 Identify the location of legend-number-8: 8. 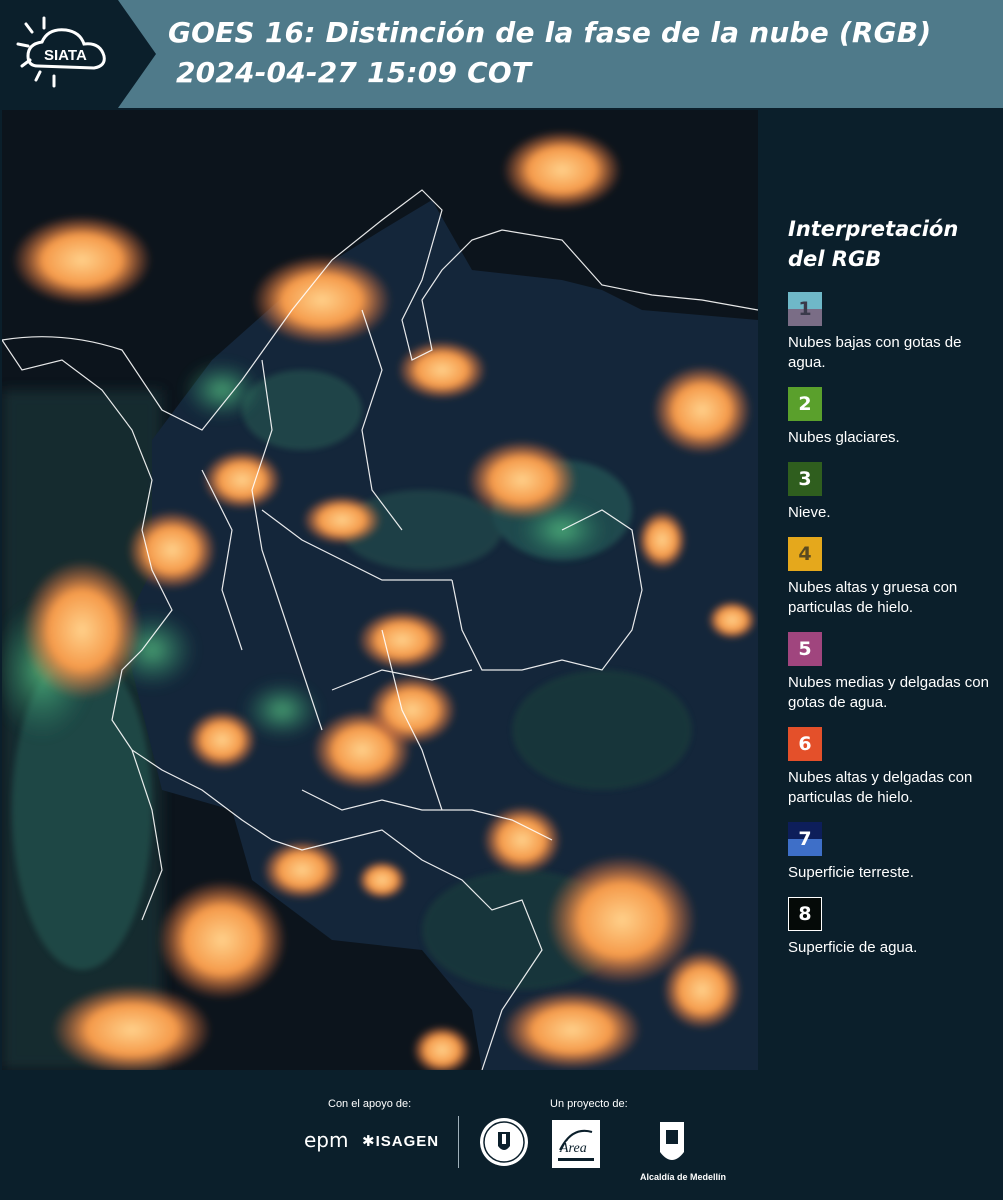
(805, 914).